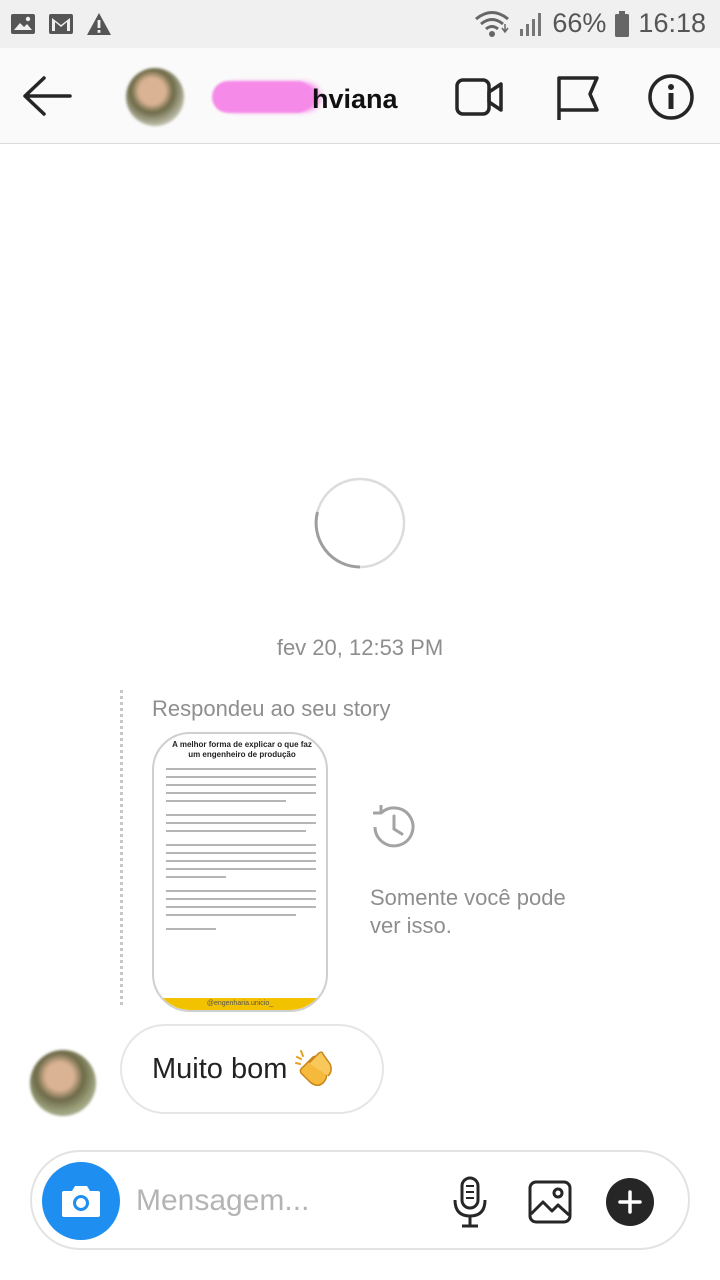 This screenshot has height=1280, width=720. Describe the element at coordinates (99, 24) in the screenshot. I see `warning-icon` at that location.